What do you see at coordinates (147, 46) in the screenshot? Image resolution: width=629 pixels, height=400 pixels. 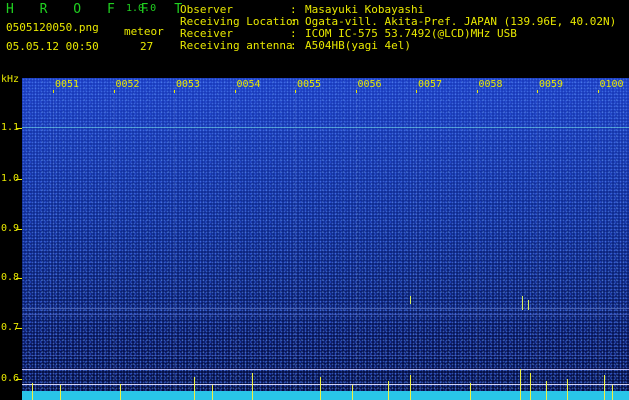 I see `meteor-count: 27` at bounding box center [147, 46].